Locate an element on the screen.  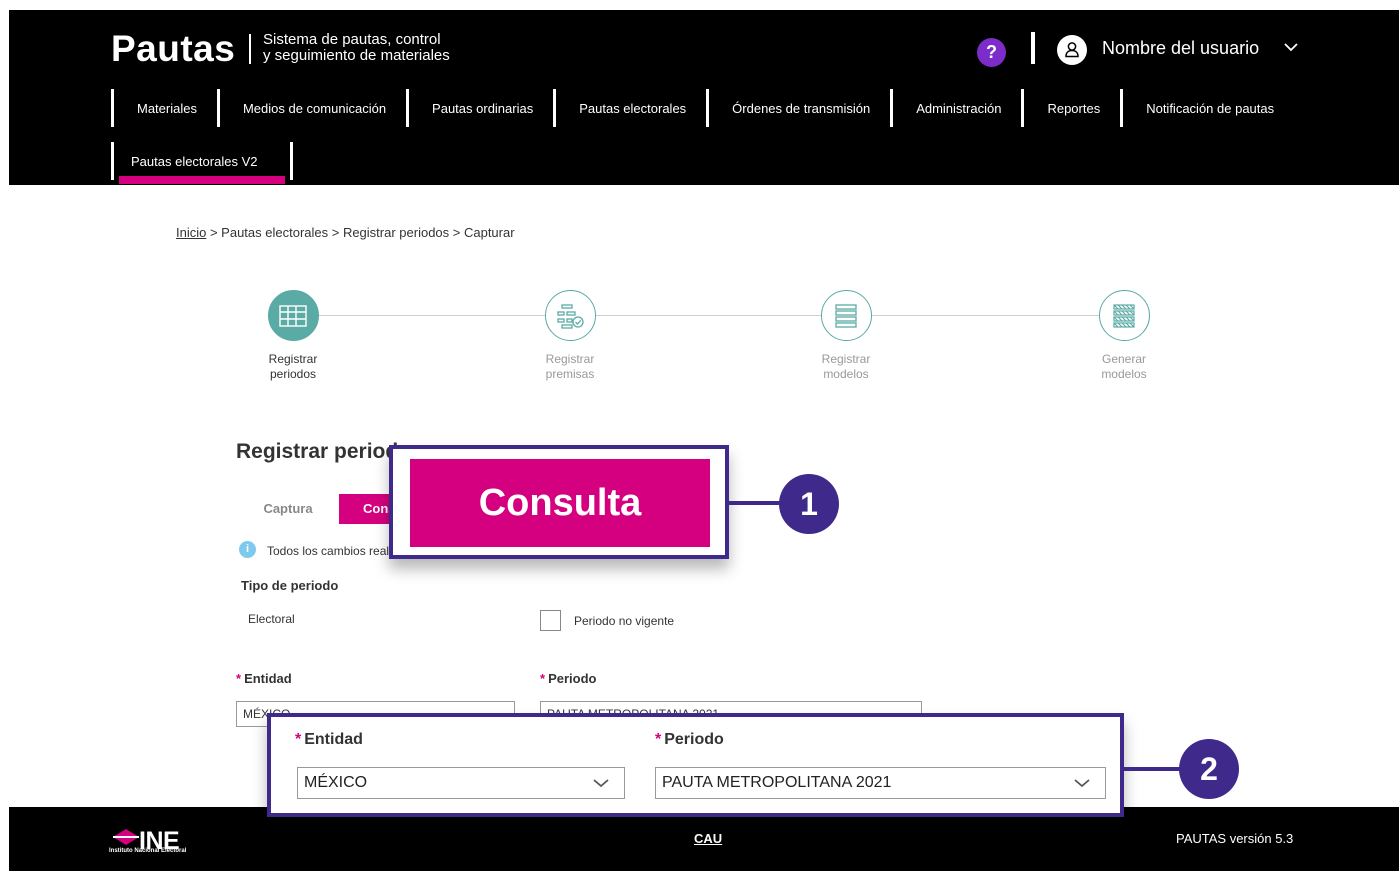
step-label: Registrar premisas is located at coordinates (570, 367).